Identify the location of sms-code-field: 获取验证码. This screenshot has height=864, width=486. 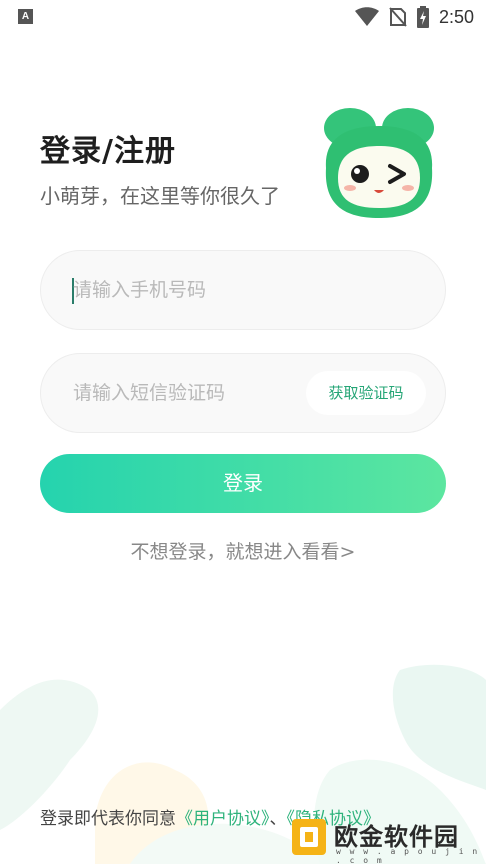
(243, 393).